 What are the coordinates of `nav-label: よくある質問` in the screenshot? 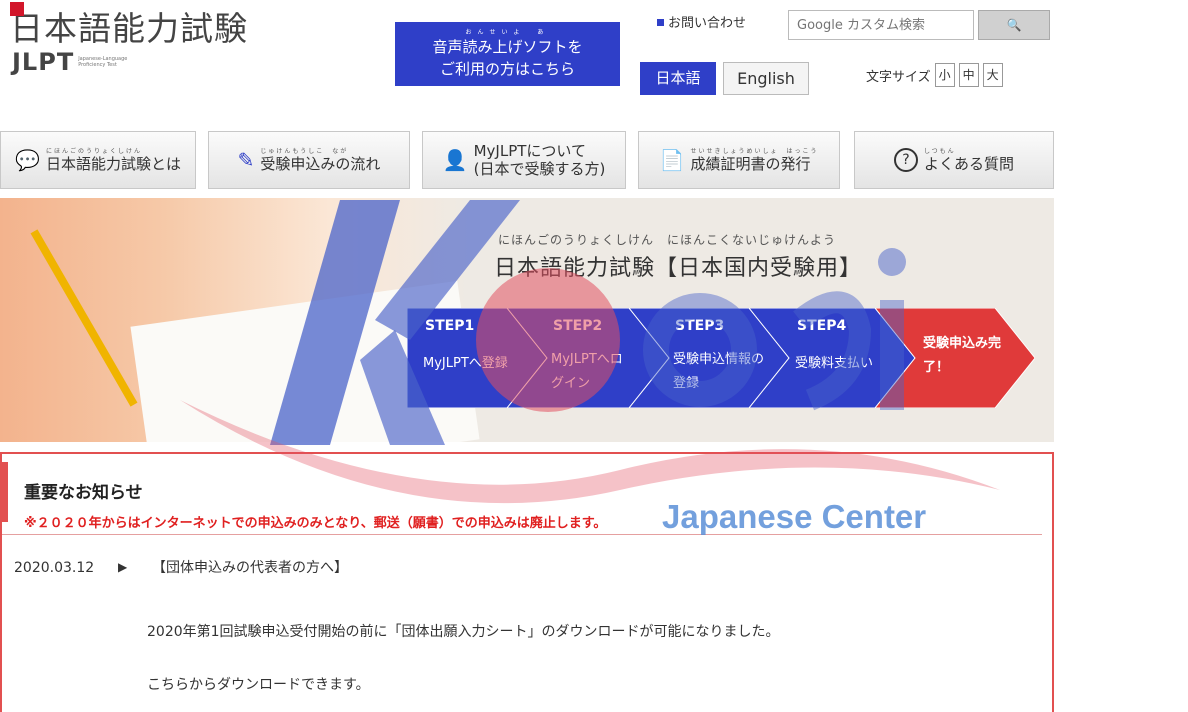 It's located at (968, 163).